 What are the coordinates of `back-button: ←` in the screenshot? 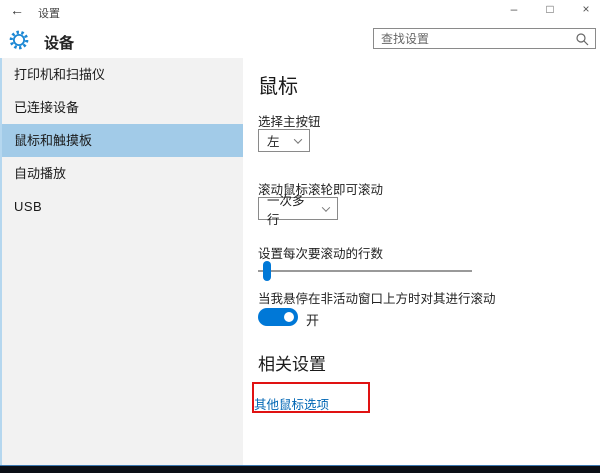 It's located at (17, 10).